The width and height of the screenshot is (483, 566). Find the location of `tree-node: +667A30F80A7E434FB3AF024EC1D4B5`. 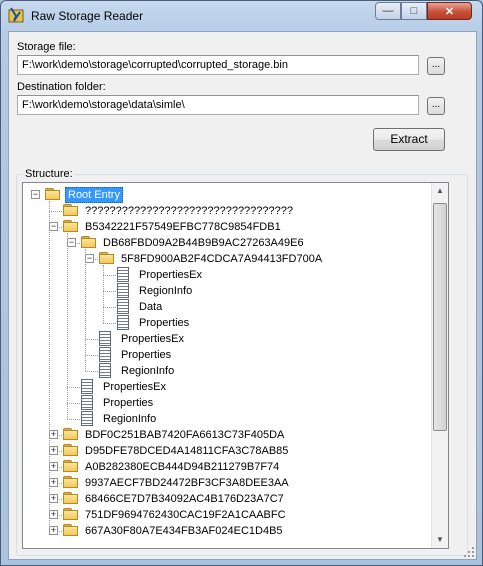

tree-node: +667A30F80A7E434FB3AF024EC1D4B5 is located at coordinates (225, 531).